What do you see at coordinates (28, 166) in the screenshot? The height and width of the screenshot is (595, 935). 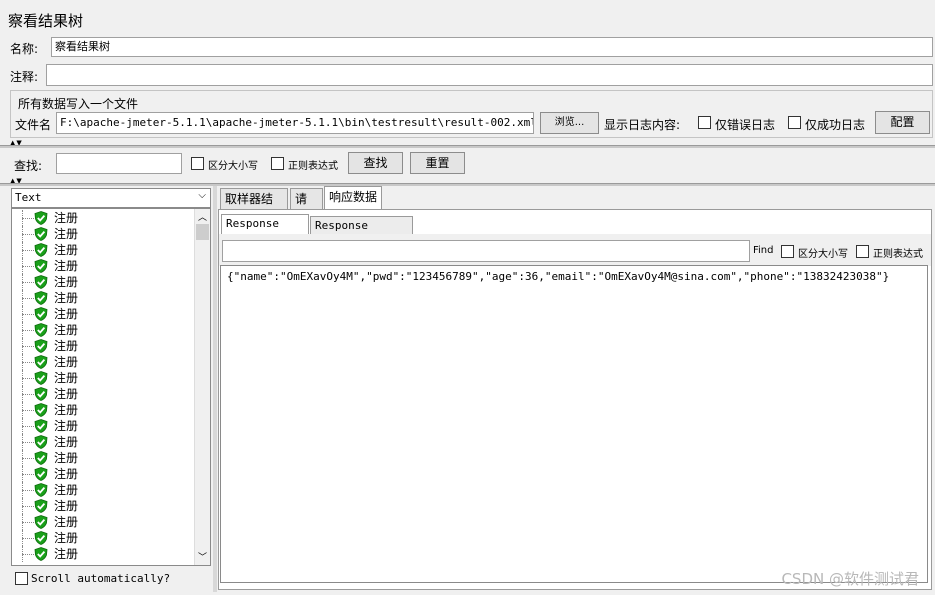 I see `search-label: 查找:` at bounding box center [28, 166].